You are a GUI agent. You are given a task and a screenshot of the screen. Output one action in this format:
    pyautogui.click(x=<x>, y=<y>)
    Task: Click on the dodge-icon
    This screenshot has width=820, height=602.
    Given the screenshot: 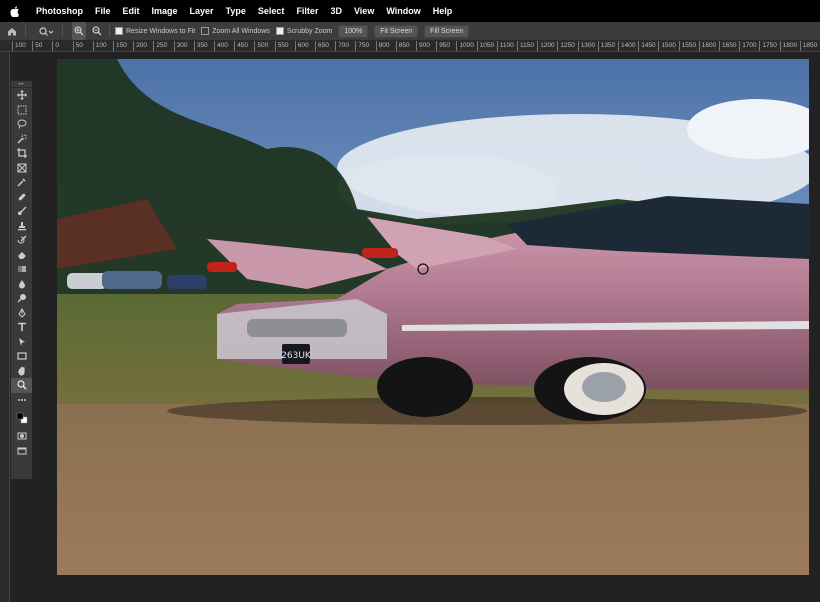 What is the action you would take?
    pyautogui.click(x=21, y=298)
    